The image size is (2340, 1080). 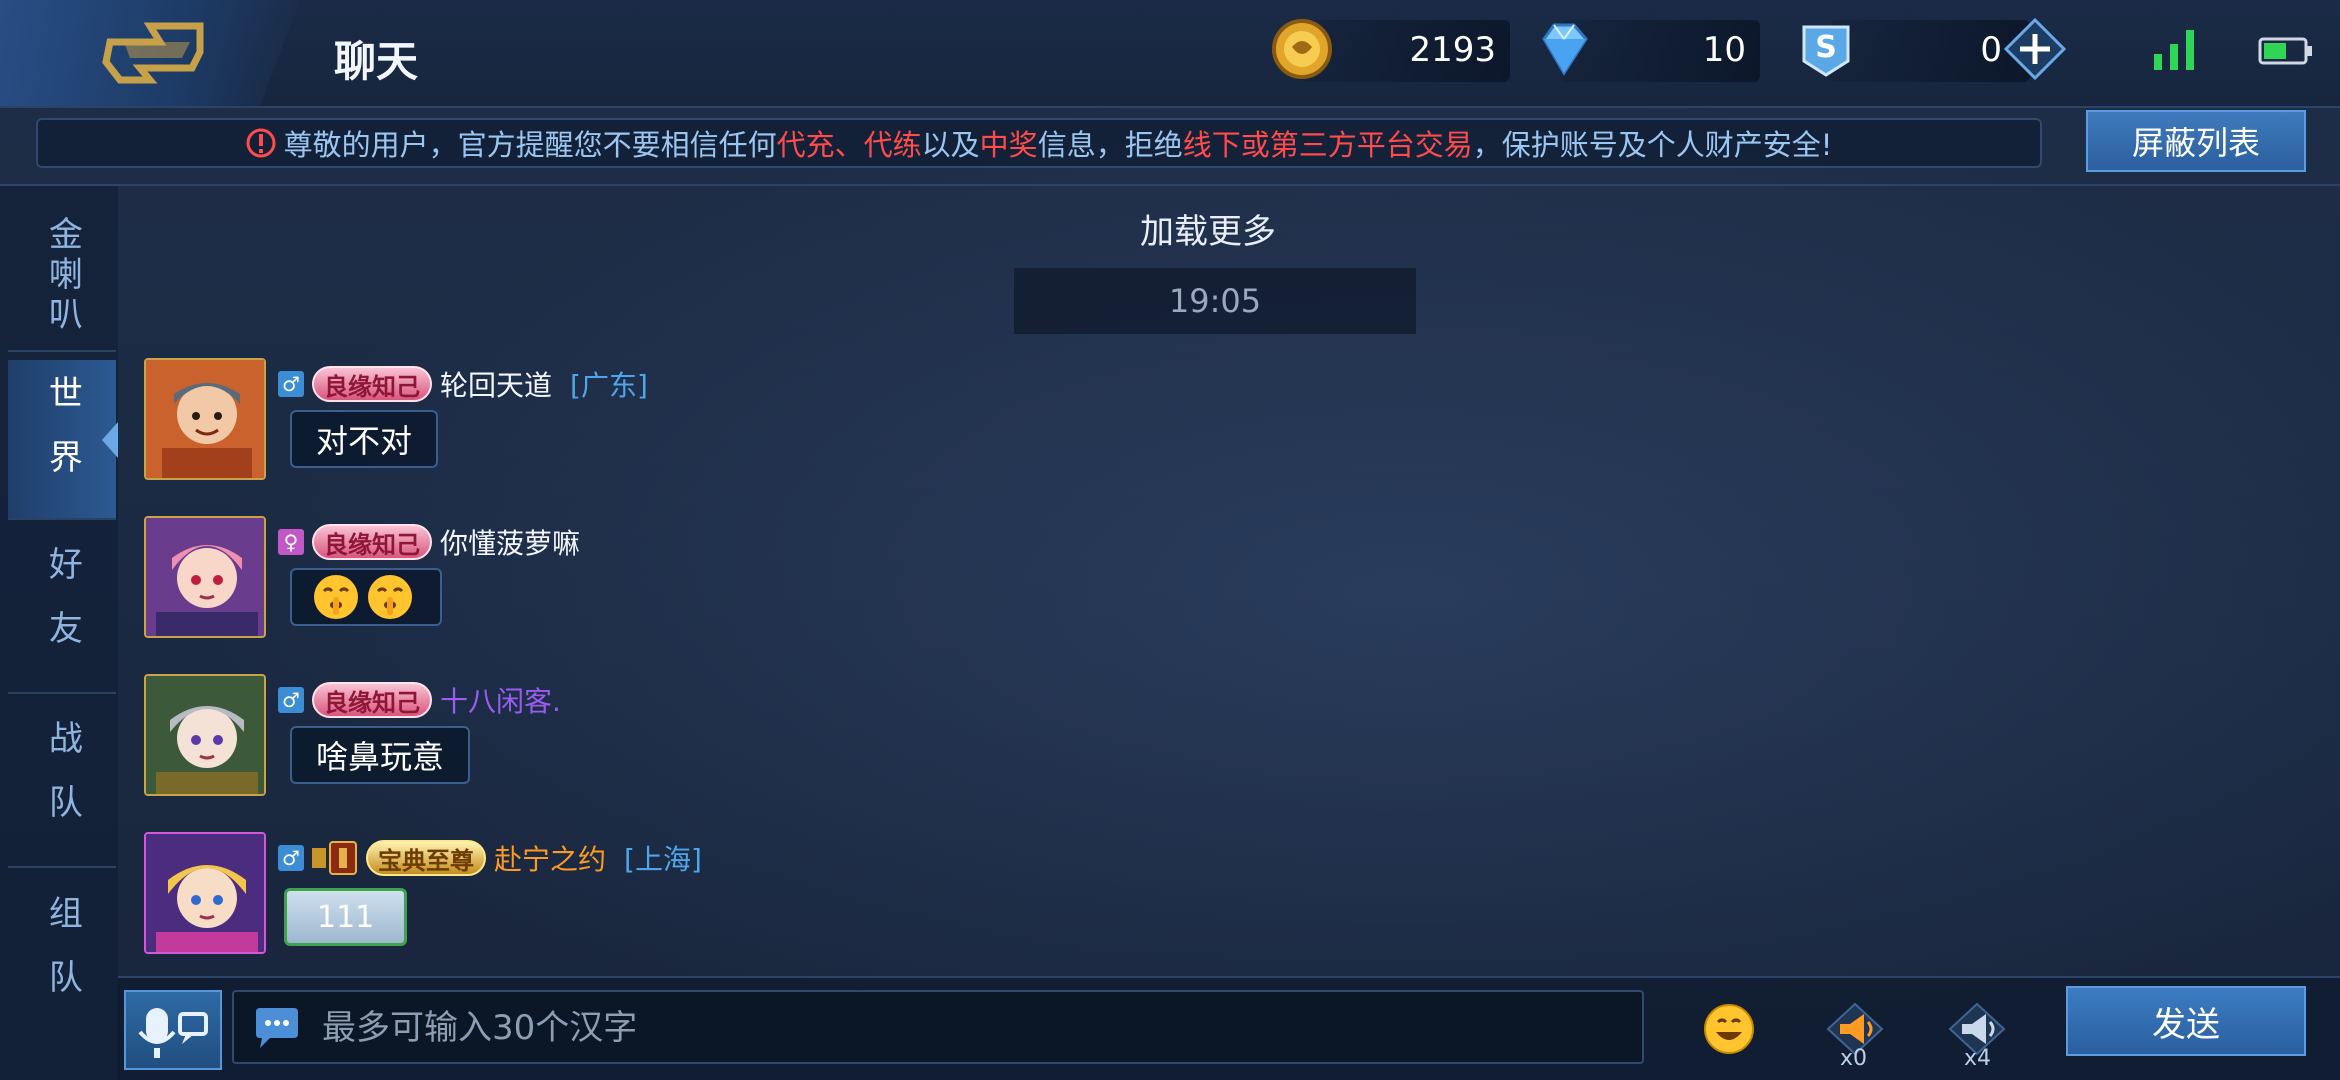 What do you see at coordinates (1327, 145) in the screenshot?
I see `notice-text-6: 线下或第三方平台交易` at bounding box center [1327, 145].